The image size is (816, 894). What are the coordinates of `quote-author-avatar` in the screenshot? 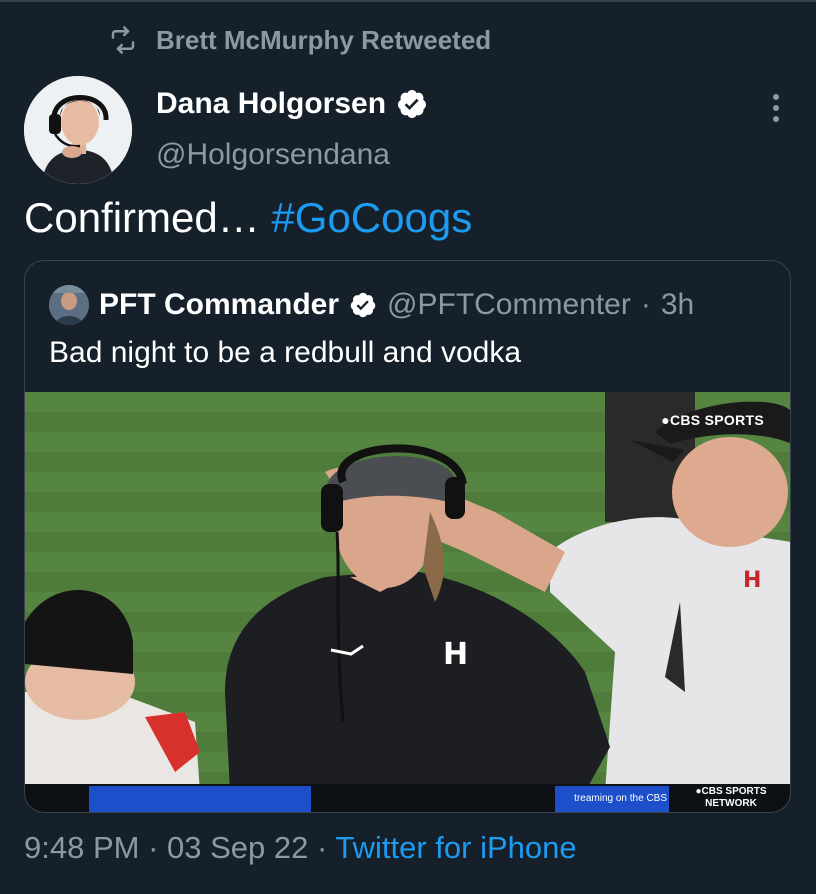 It's located at (69, 305).